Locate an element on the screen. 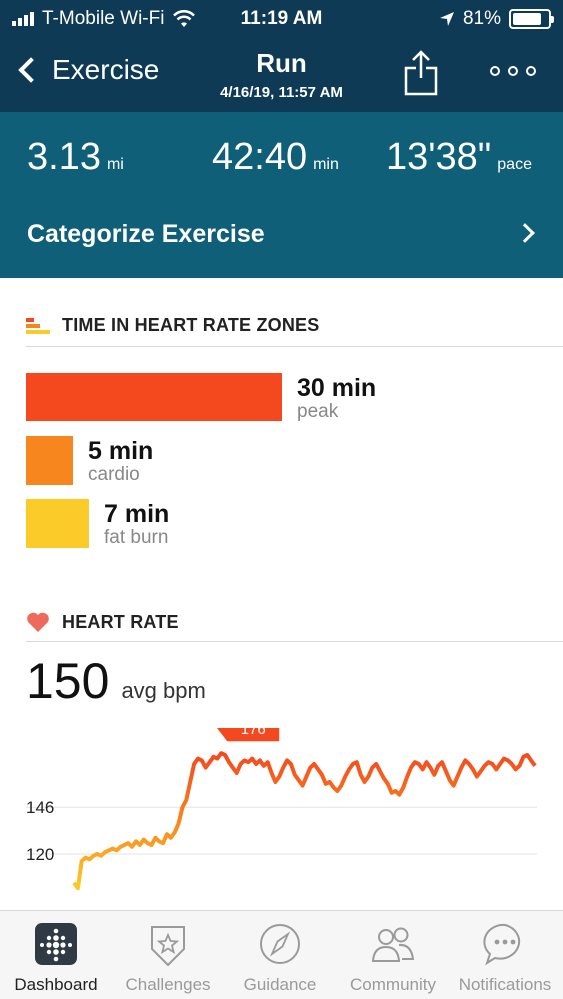 This screenshot has width=563, height=999. tab-notifications-label: Notifications is located at coordinates (505, 984).